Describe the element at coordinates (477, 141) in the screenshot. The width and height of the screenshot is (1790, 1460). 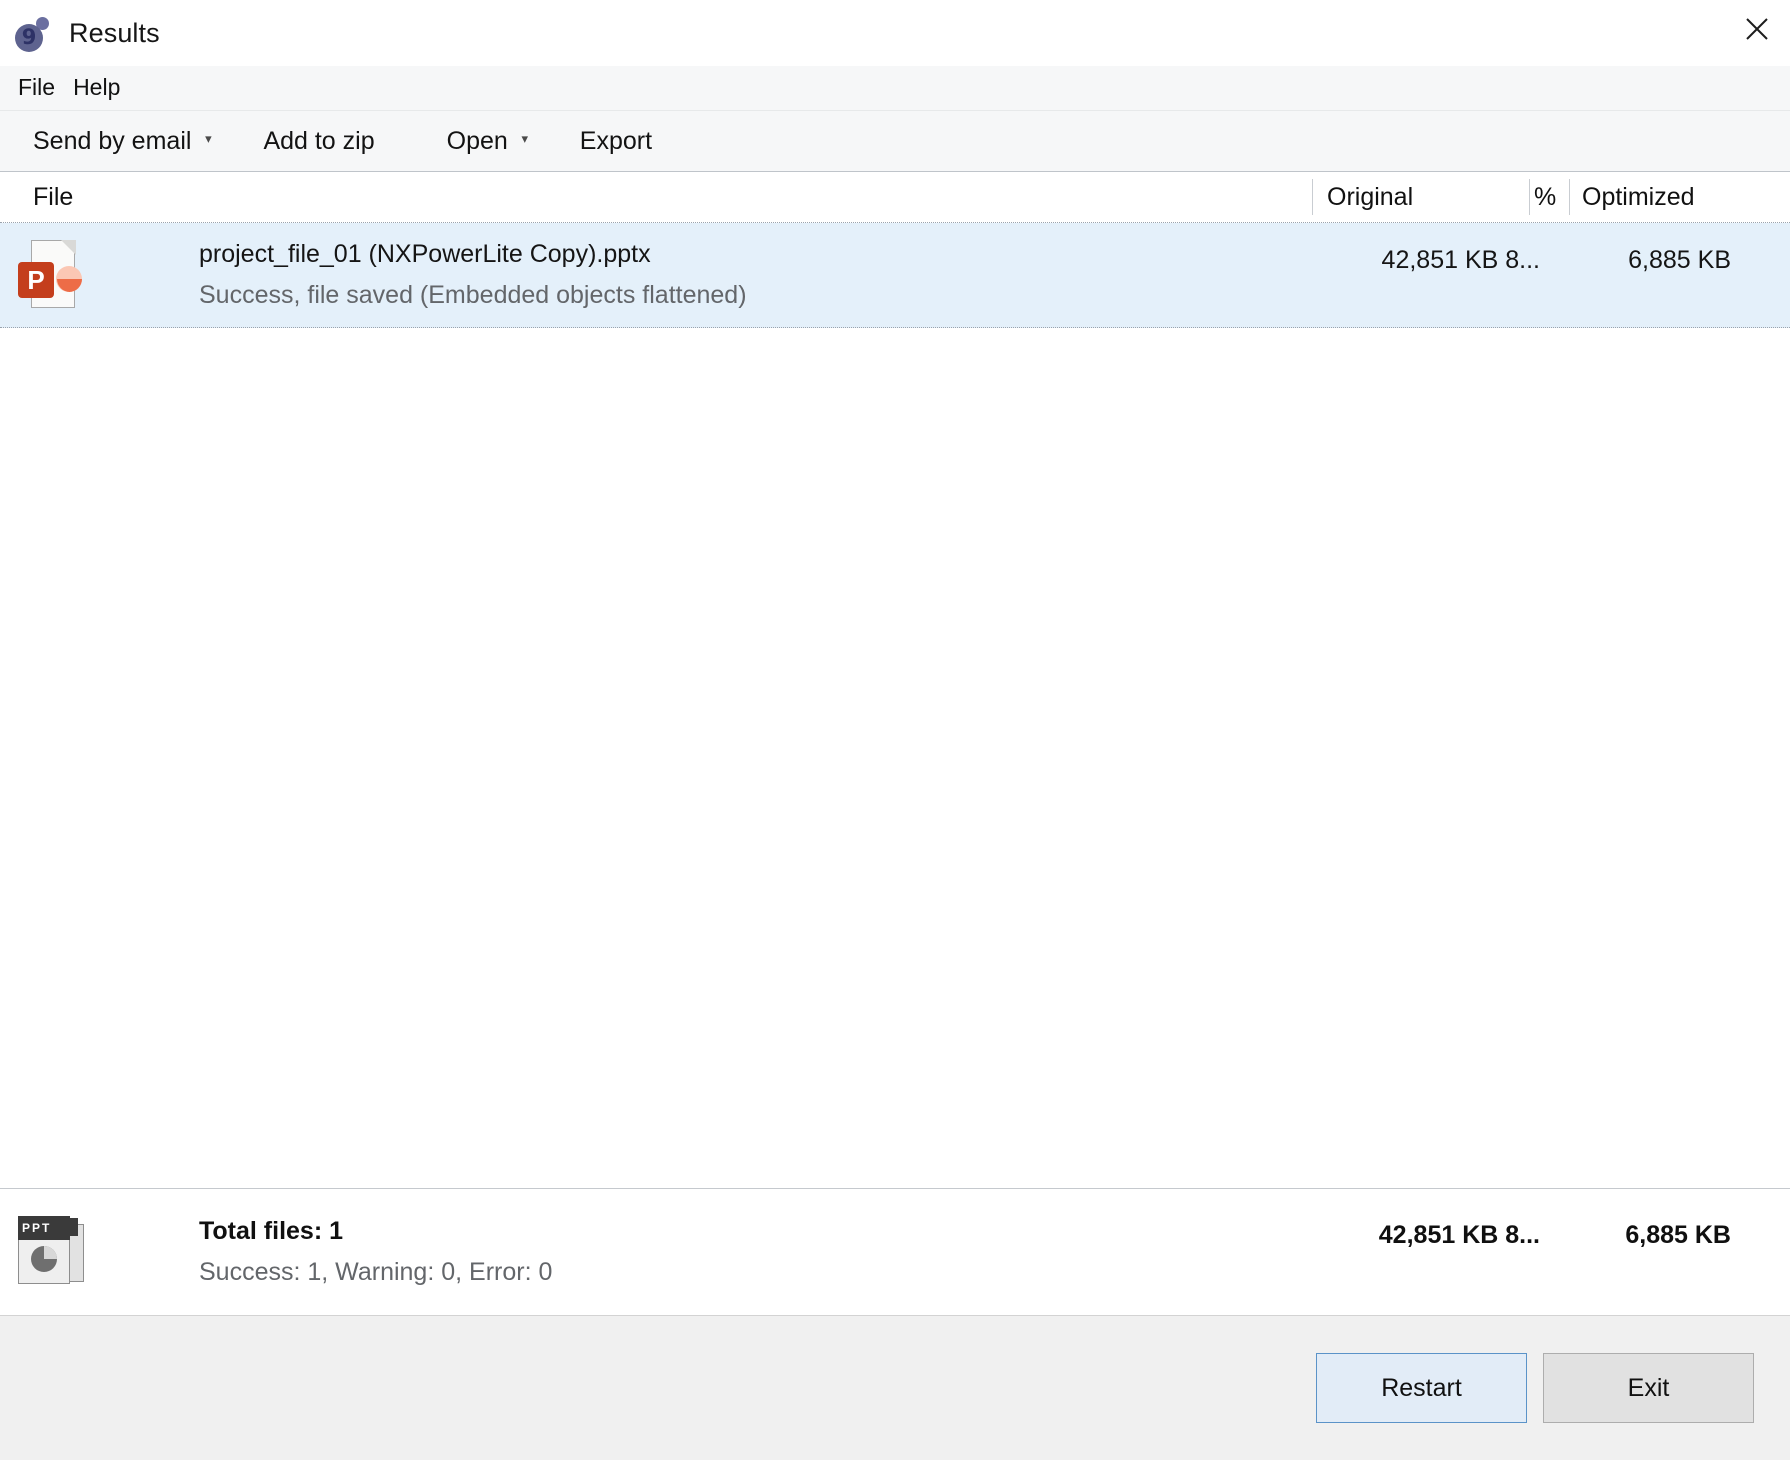
I see `open-button: Open` at that location.